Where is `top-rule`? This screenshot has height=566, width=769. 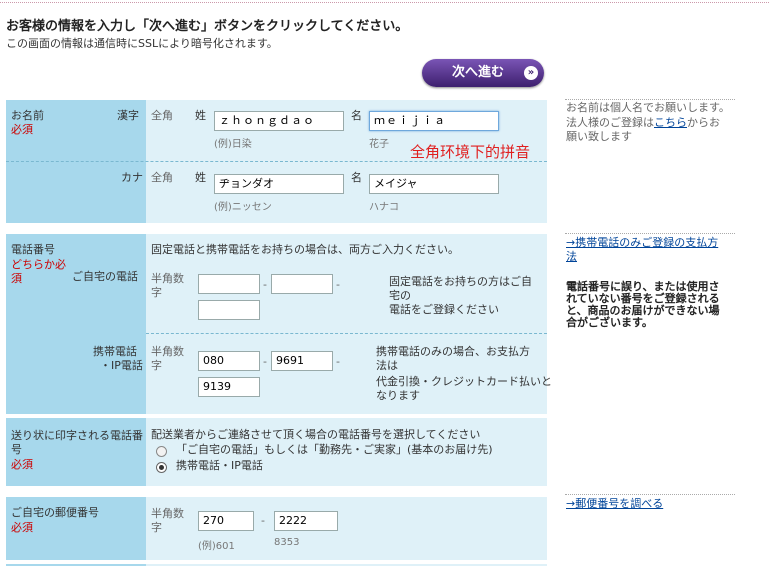 top-rule is located at coordinates (384, 2).